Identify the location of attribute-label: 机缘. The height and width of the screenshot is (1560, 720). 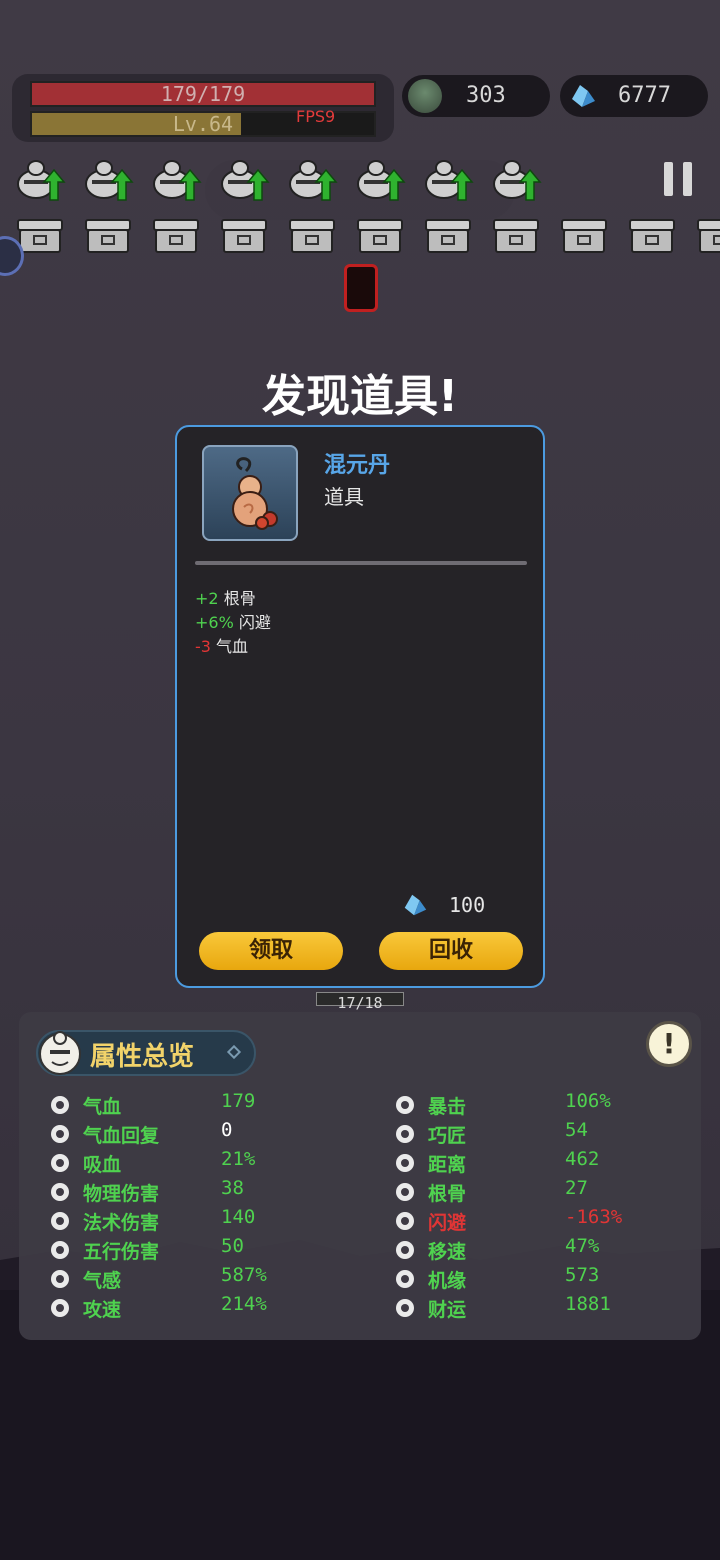
(447, 1281).